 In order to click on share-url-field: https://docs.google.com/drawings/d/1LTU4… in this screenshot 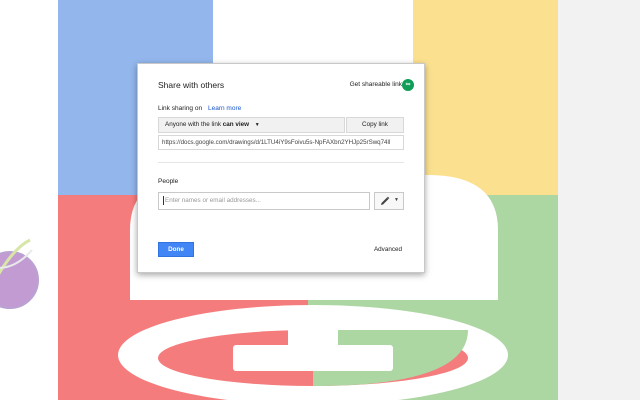, I will do `click(281, 142)`.